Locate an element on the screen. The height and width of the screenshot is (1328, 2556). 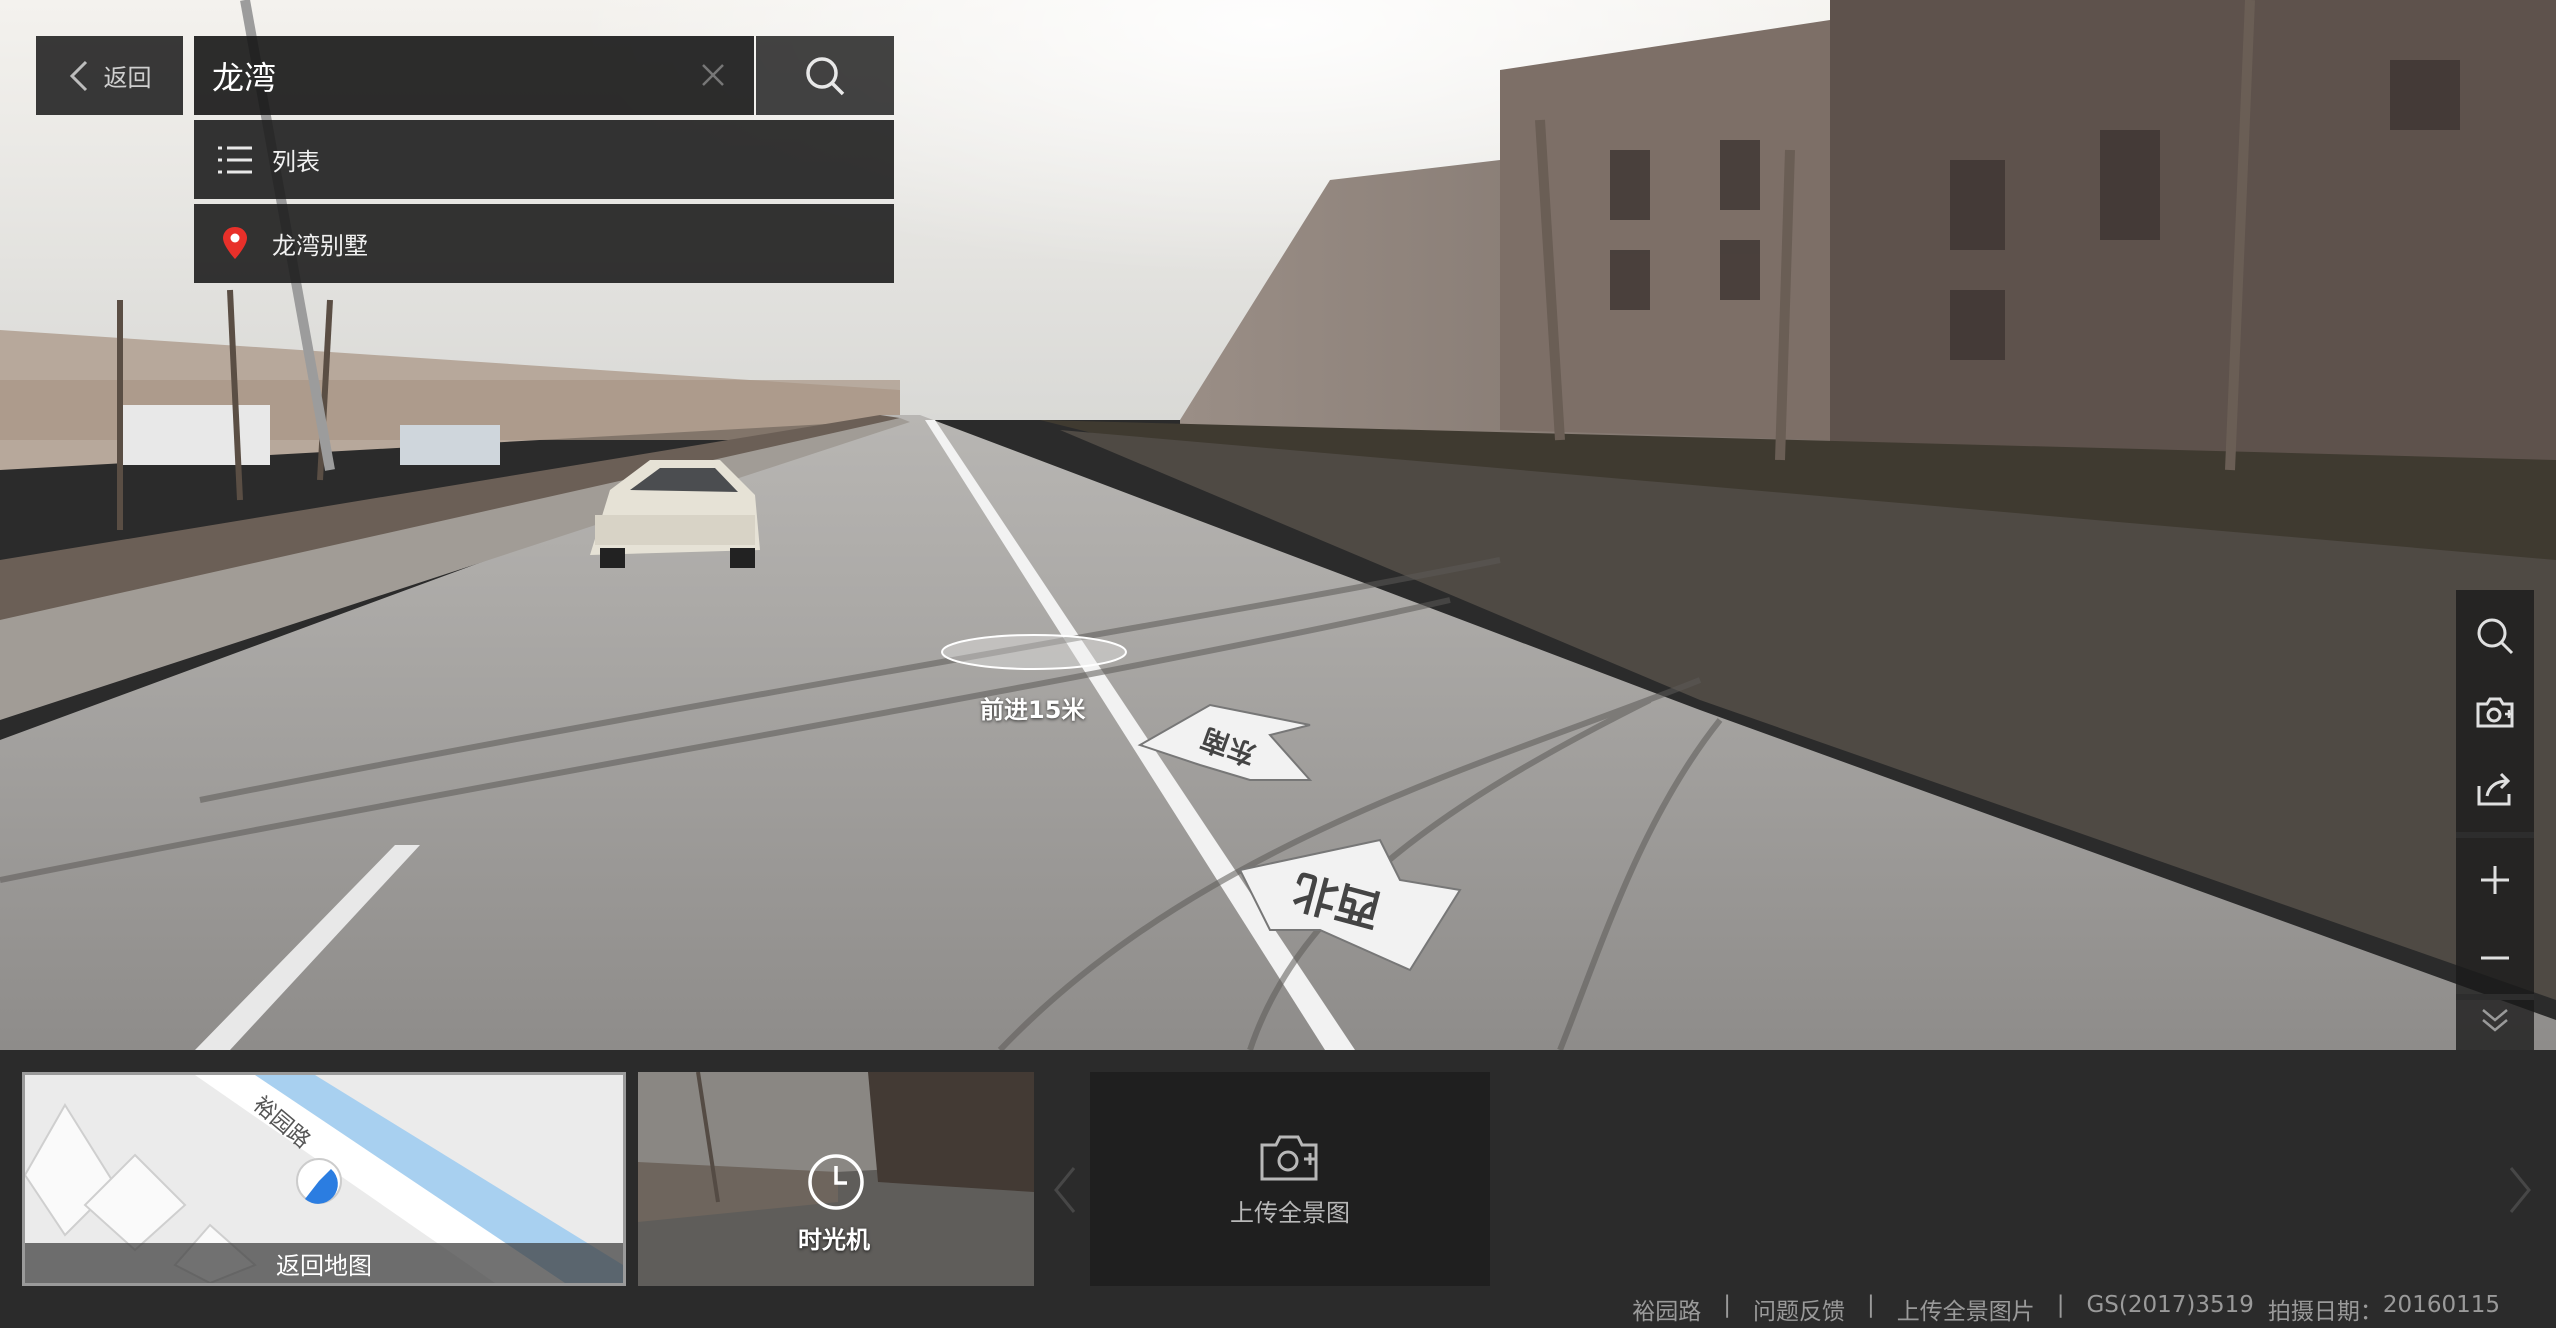
back-button: 返回 is located at coordinates (109, 75).